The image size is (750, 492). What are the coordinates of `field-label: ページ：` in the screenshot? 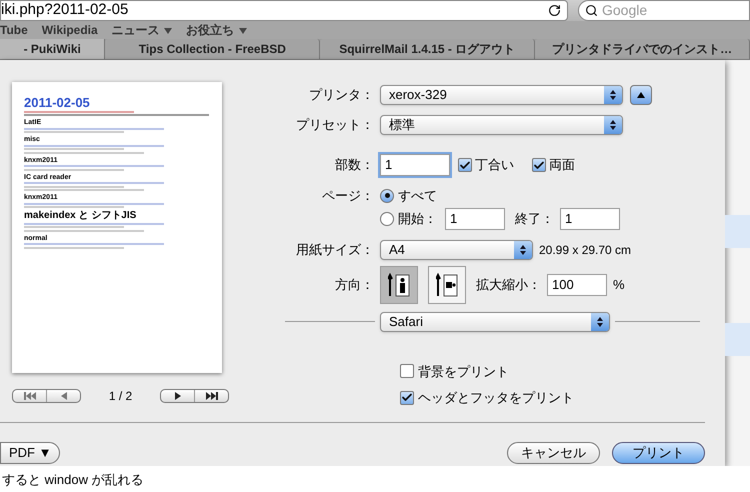 It's located at (348, 196).